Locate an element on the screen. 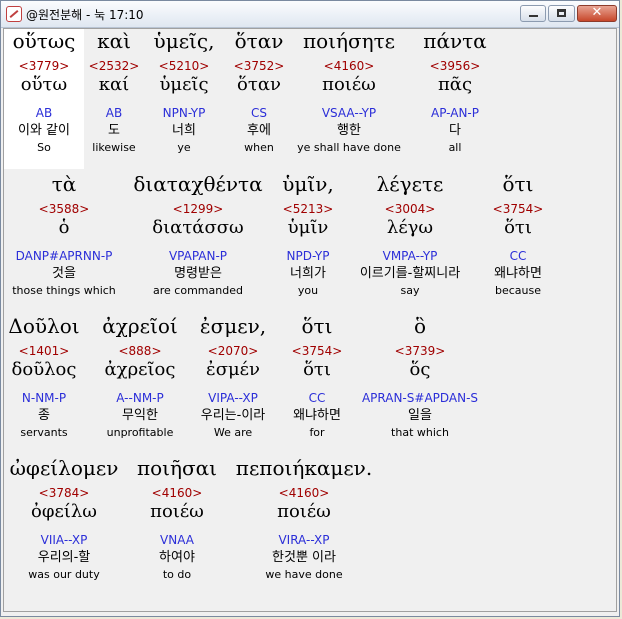  greek-word: ὅταν is located at coordinates (259, 41).